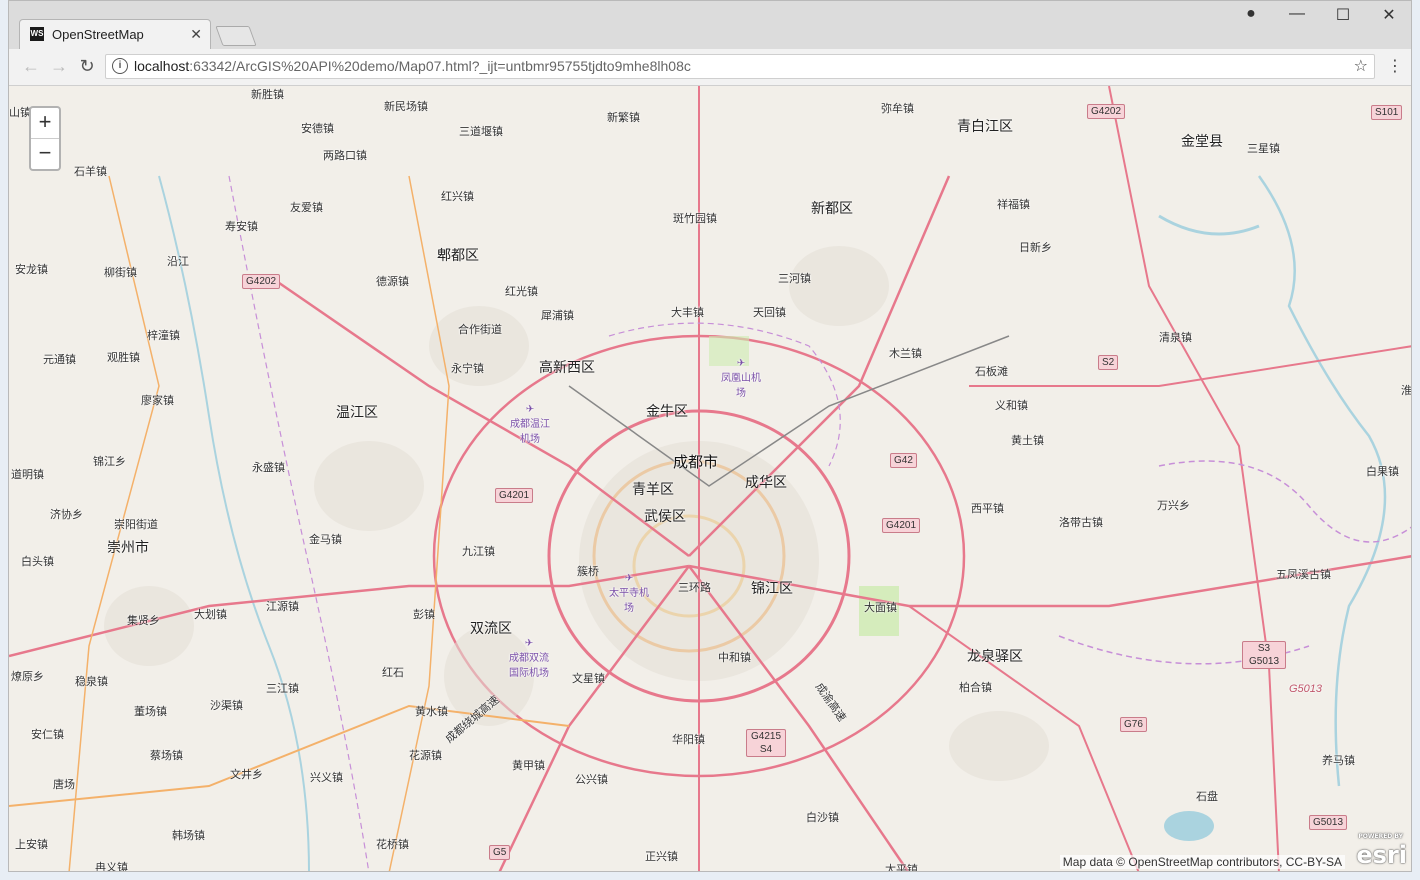  I want to click on map-label-town: 正兴镇, so click(661, 857).